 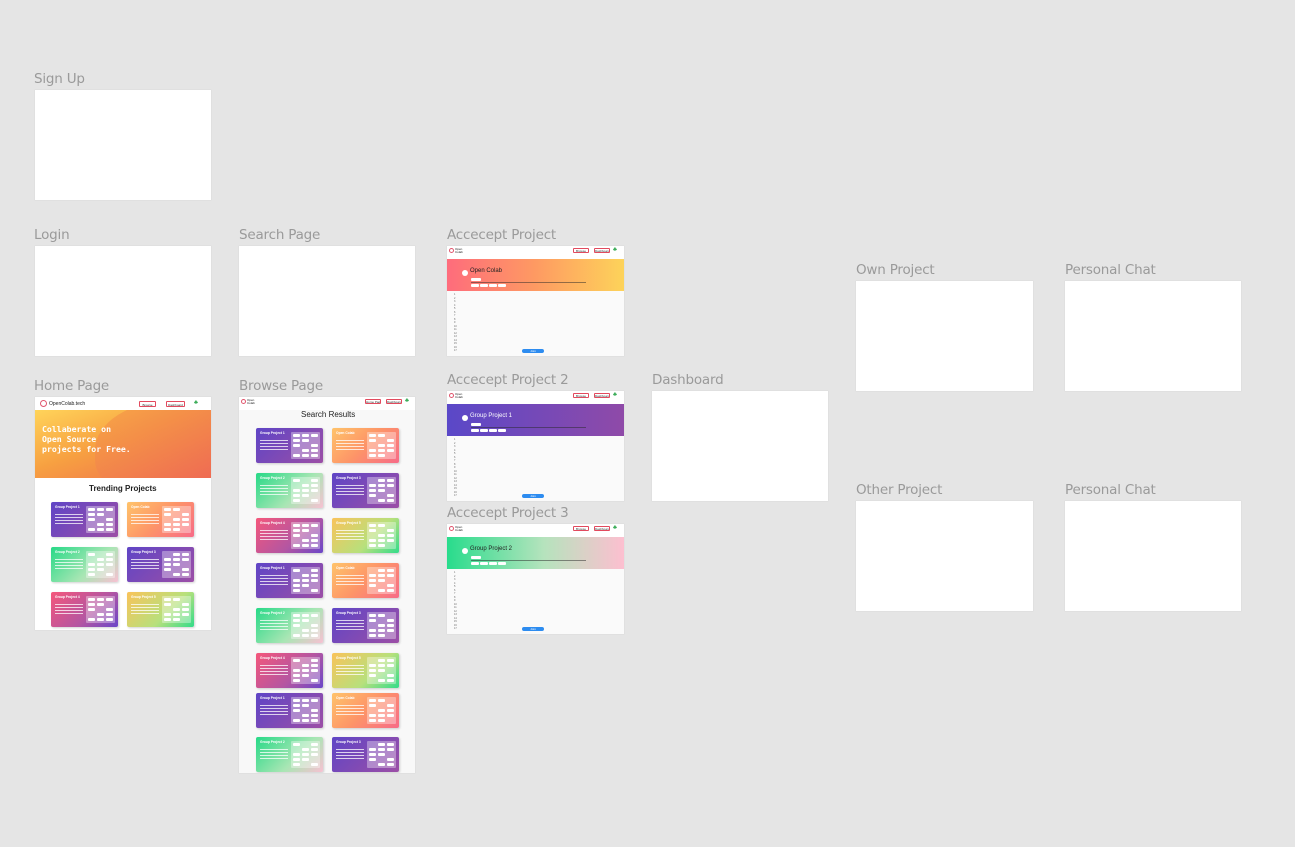 What do you see at coordinates (508, 380) in the screenshot?
I see `frame-label-accept-project-2: Accecept Project 2` at bounding box center [508, 380].